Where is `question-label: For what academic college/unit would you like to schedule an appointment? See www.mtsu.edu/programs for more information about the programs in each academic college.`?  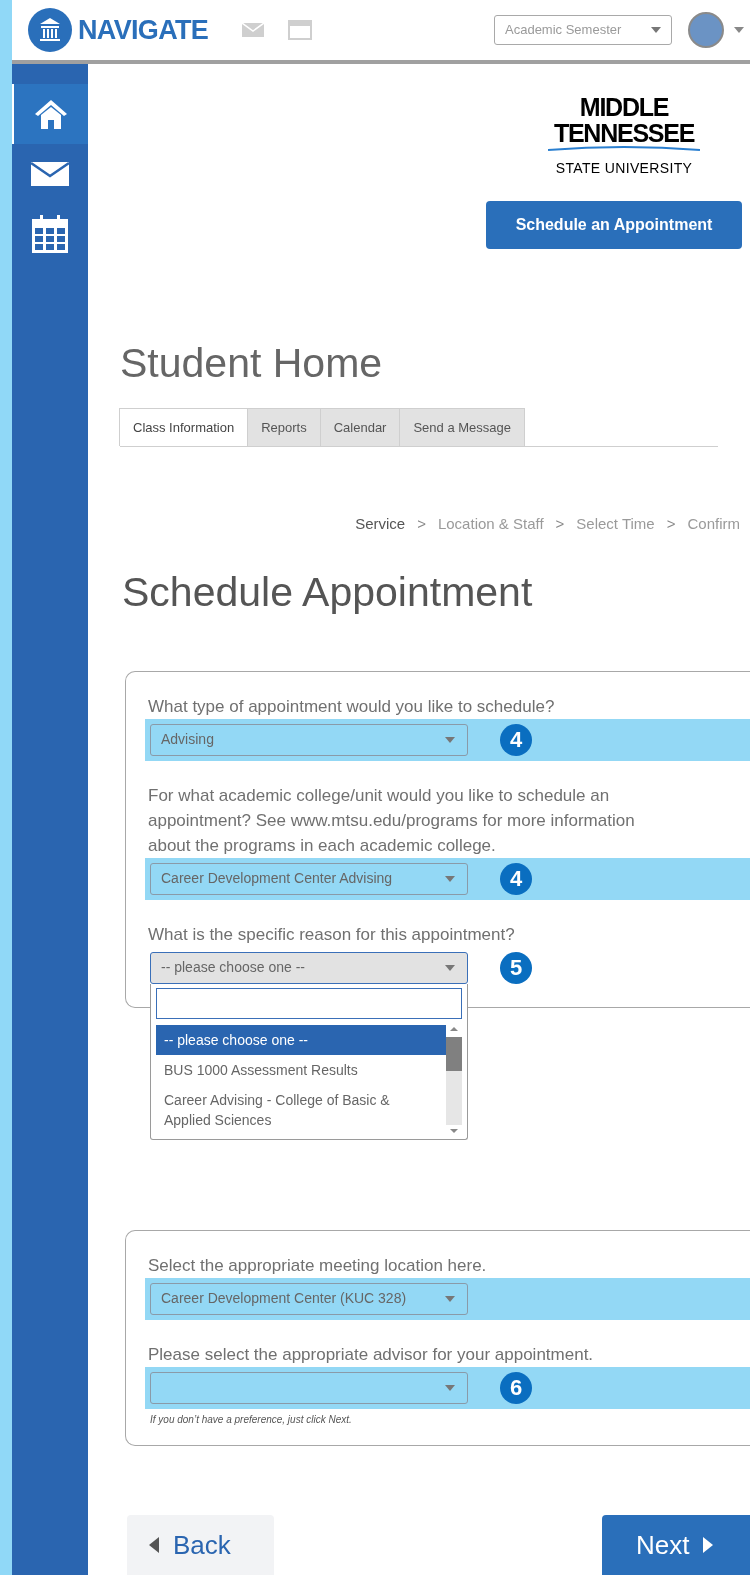
question-label: For what academic college/unit would you like to schedule an appointment? See www.mtsu.edu/programs for more information about the programs in each academic college. is located at coordinates (391, 820).